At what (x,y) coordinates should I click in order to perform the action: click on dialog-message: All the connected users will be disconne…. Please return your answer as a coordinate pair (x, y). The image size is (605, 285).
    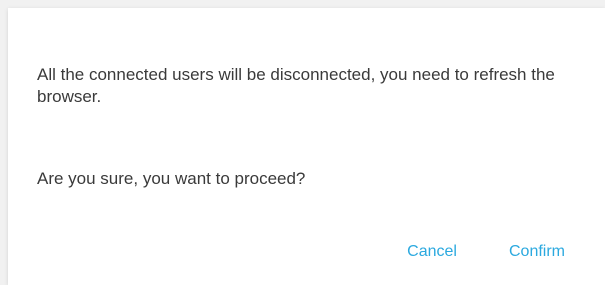
    Looking at the image, I should click on (296, 85).